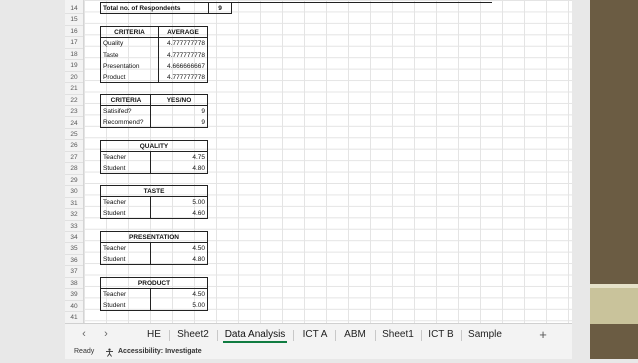 Image resolution: width=638 pixels, height=363 pixels. I want to click on row-header: 28, so click(74, 169).